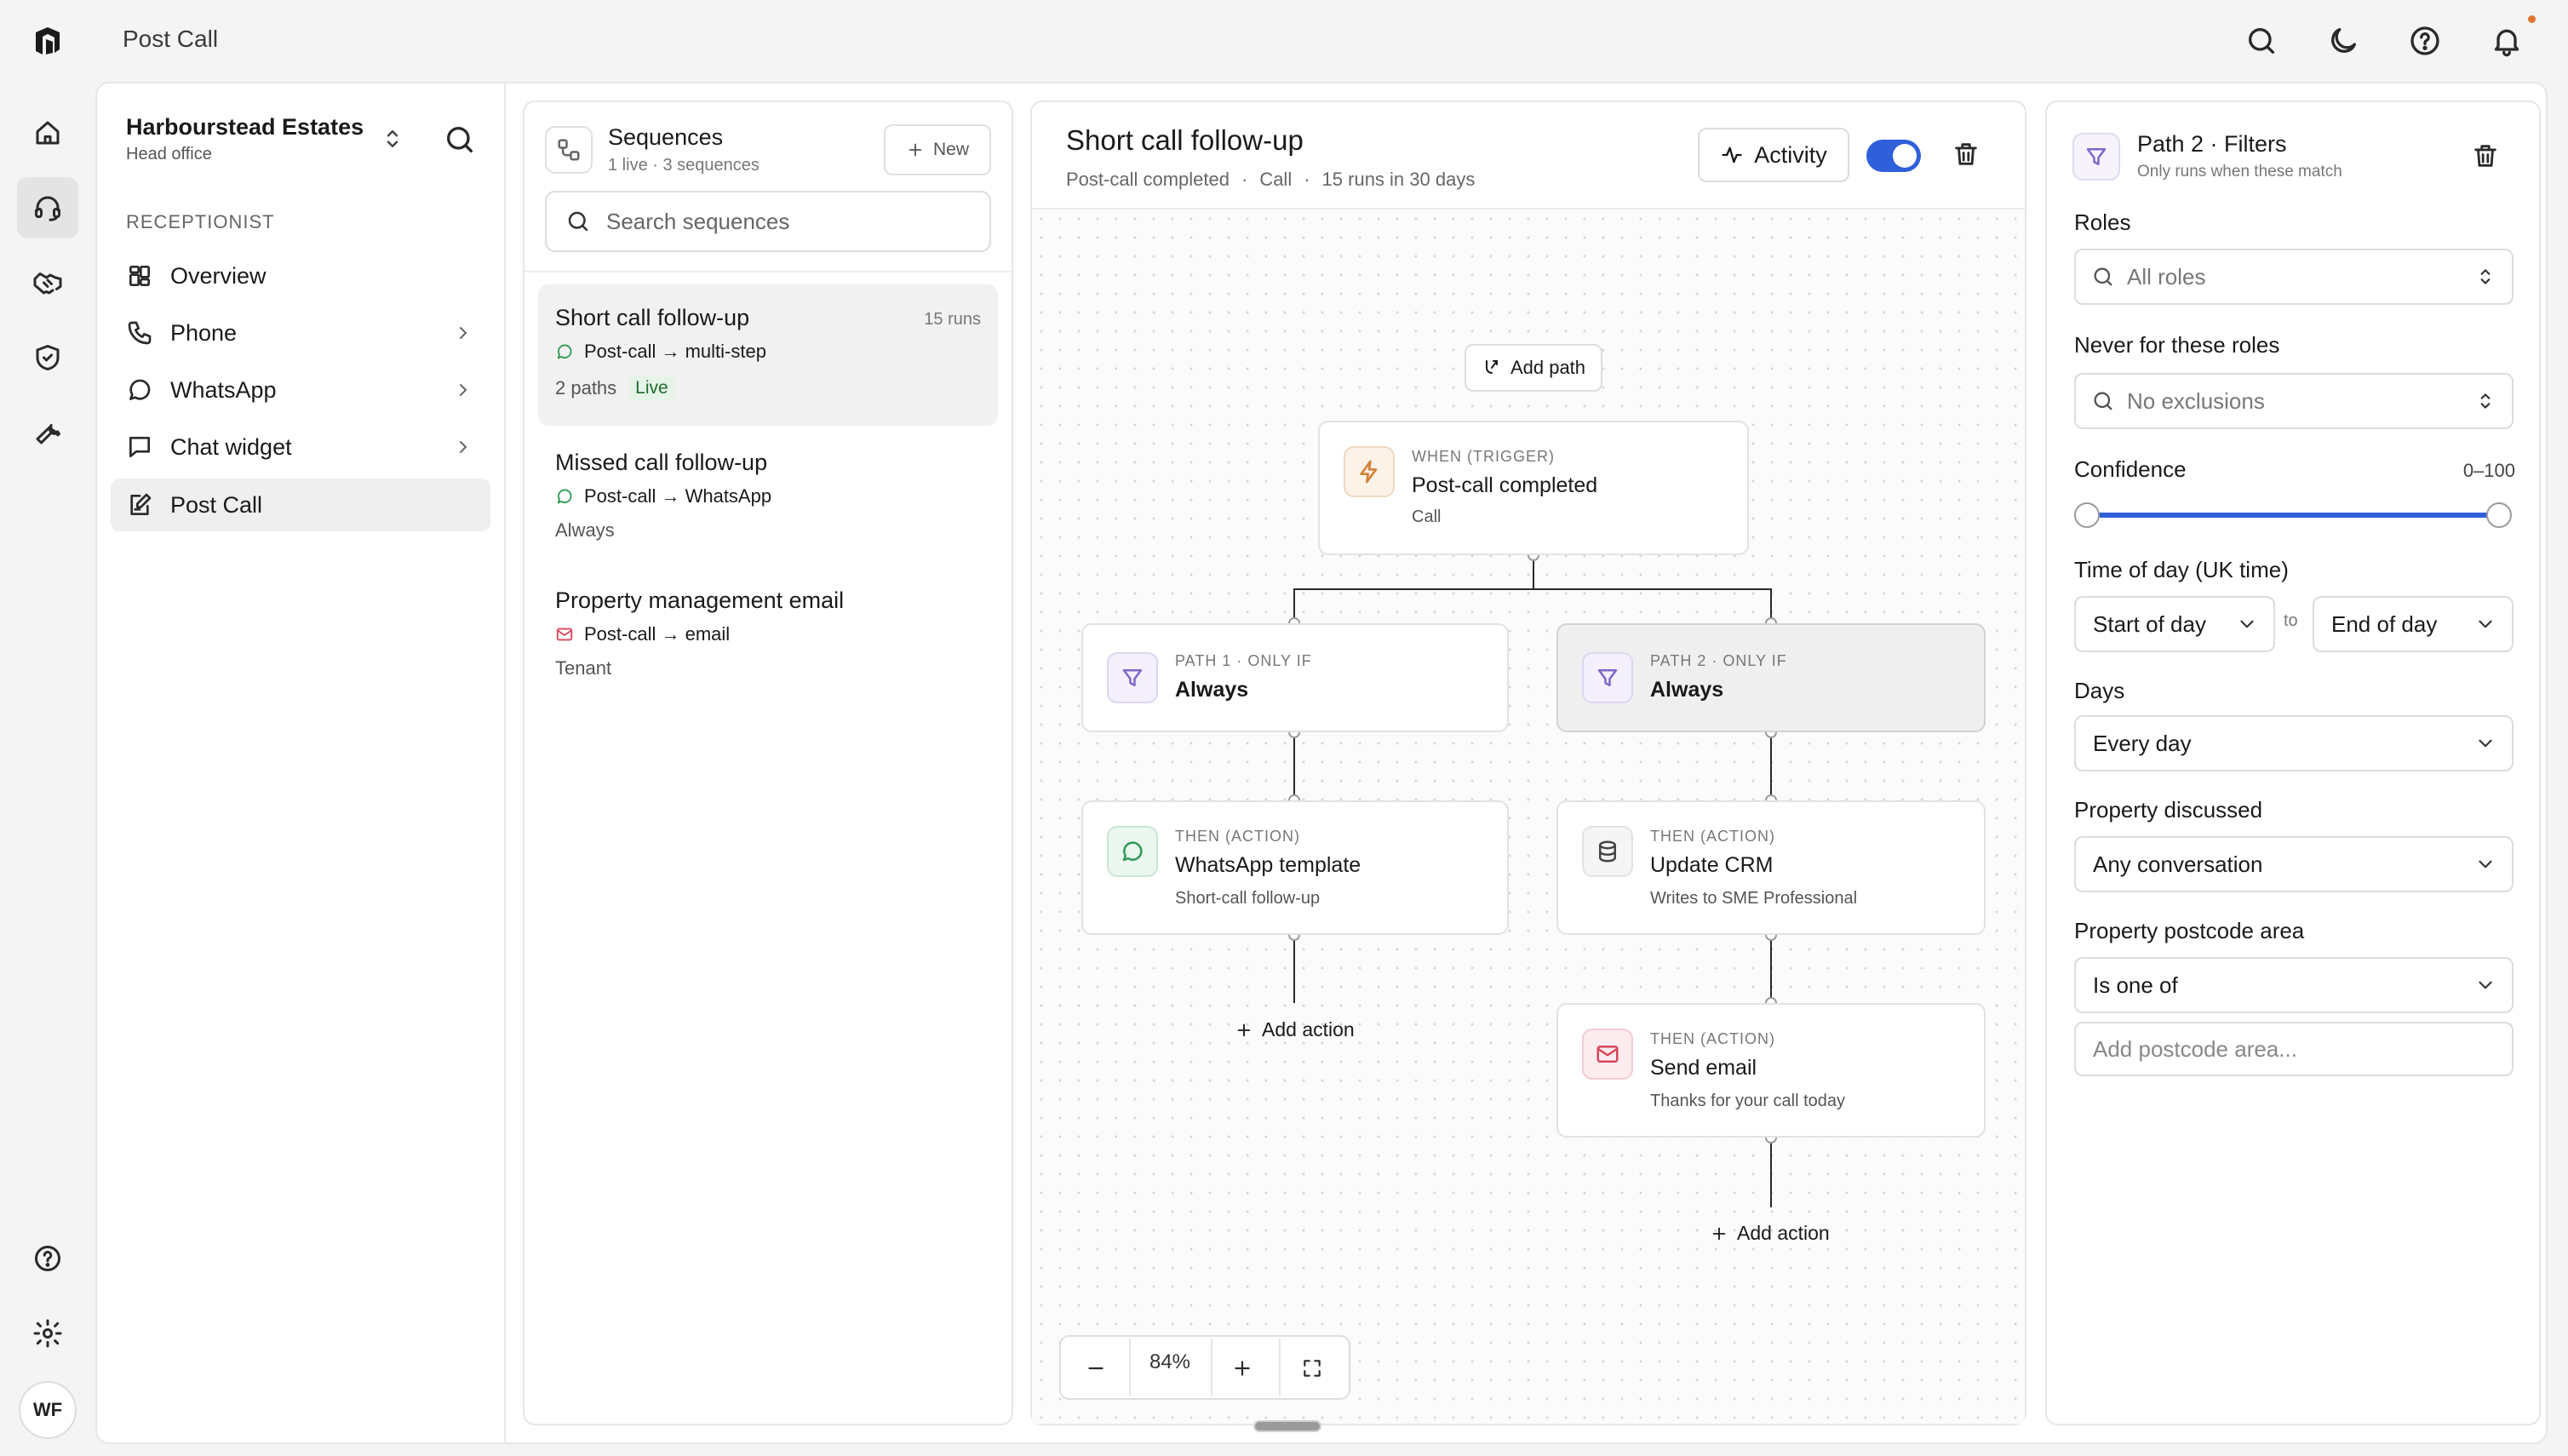 The image size is (2568, 1456). What do you see at coordinates (2087, 515) in the screenshot?
I see `confidence-min-thumb` at bounding box center [2087, 515].